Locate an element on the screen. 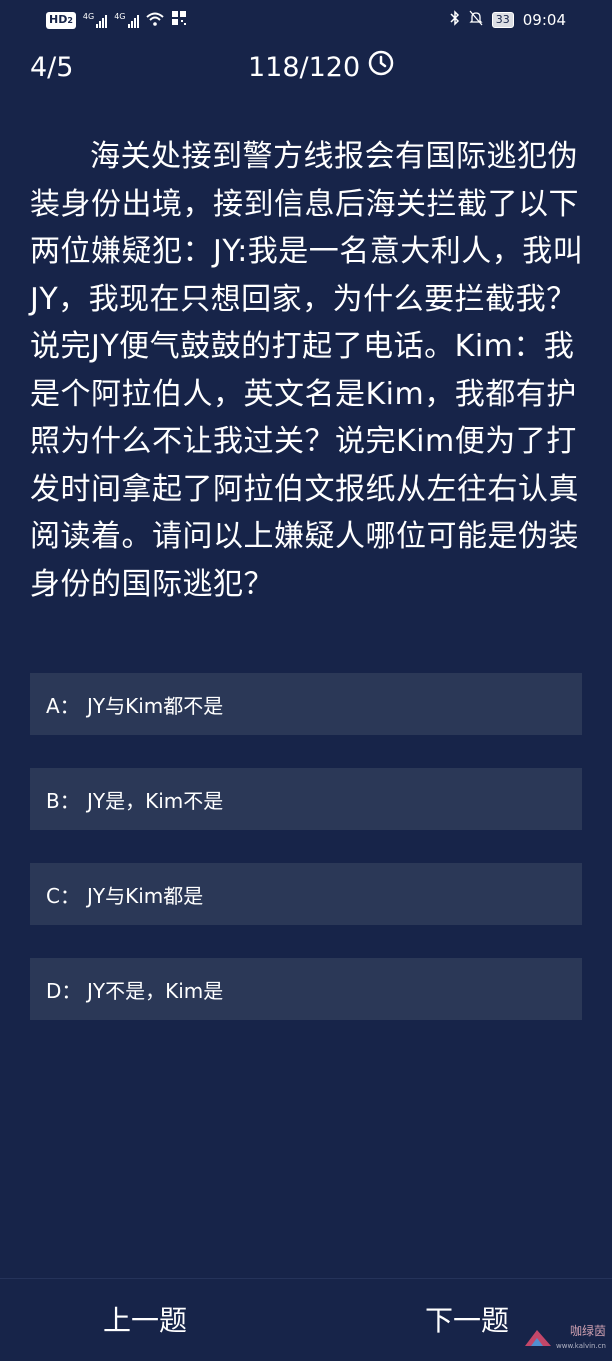 The width and height of the screenshot is (612, 1361). option-text: JY是，Kim不是 is located at coordinates (155, 800).